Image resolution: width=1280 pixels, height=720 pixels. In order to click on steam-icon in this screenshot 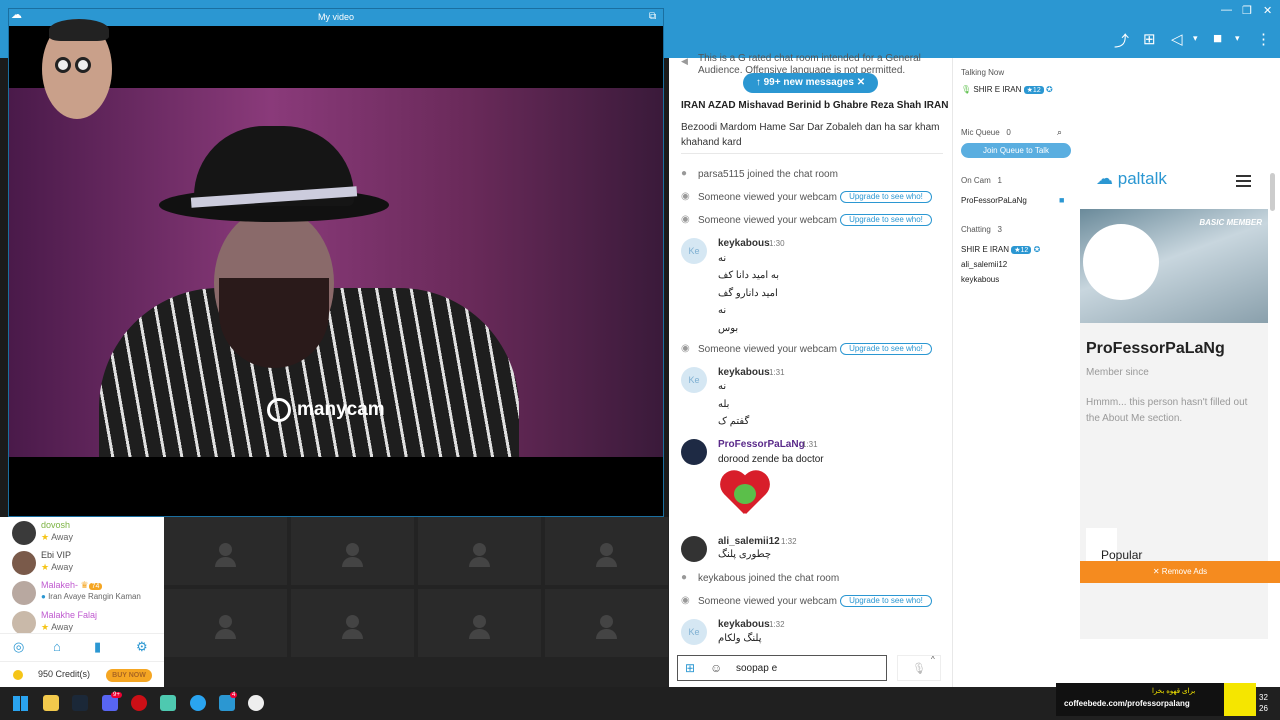, I will do `click(80, 703)`.